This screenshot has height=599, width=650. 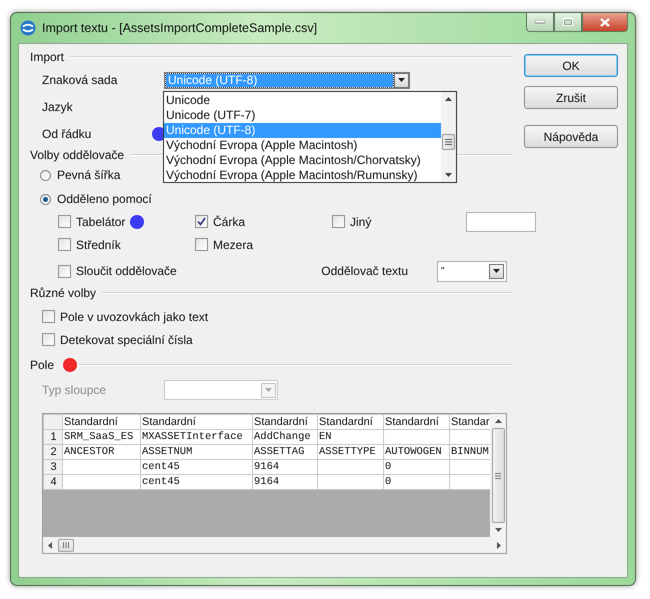 I want to click on text-delimiter-dropdown: ", so click(x=472, y=271).